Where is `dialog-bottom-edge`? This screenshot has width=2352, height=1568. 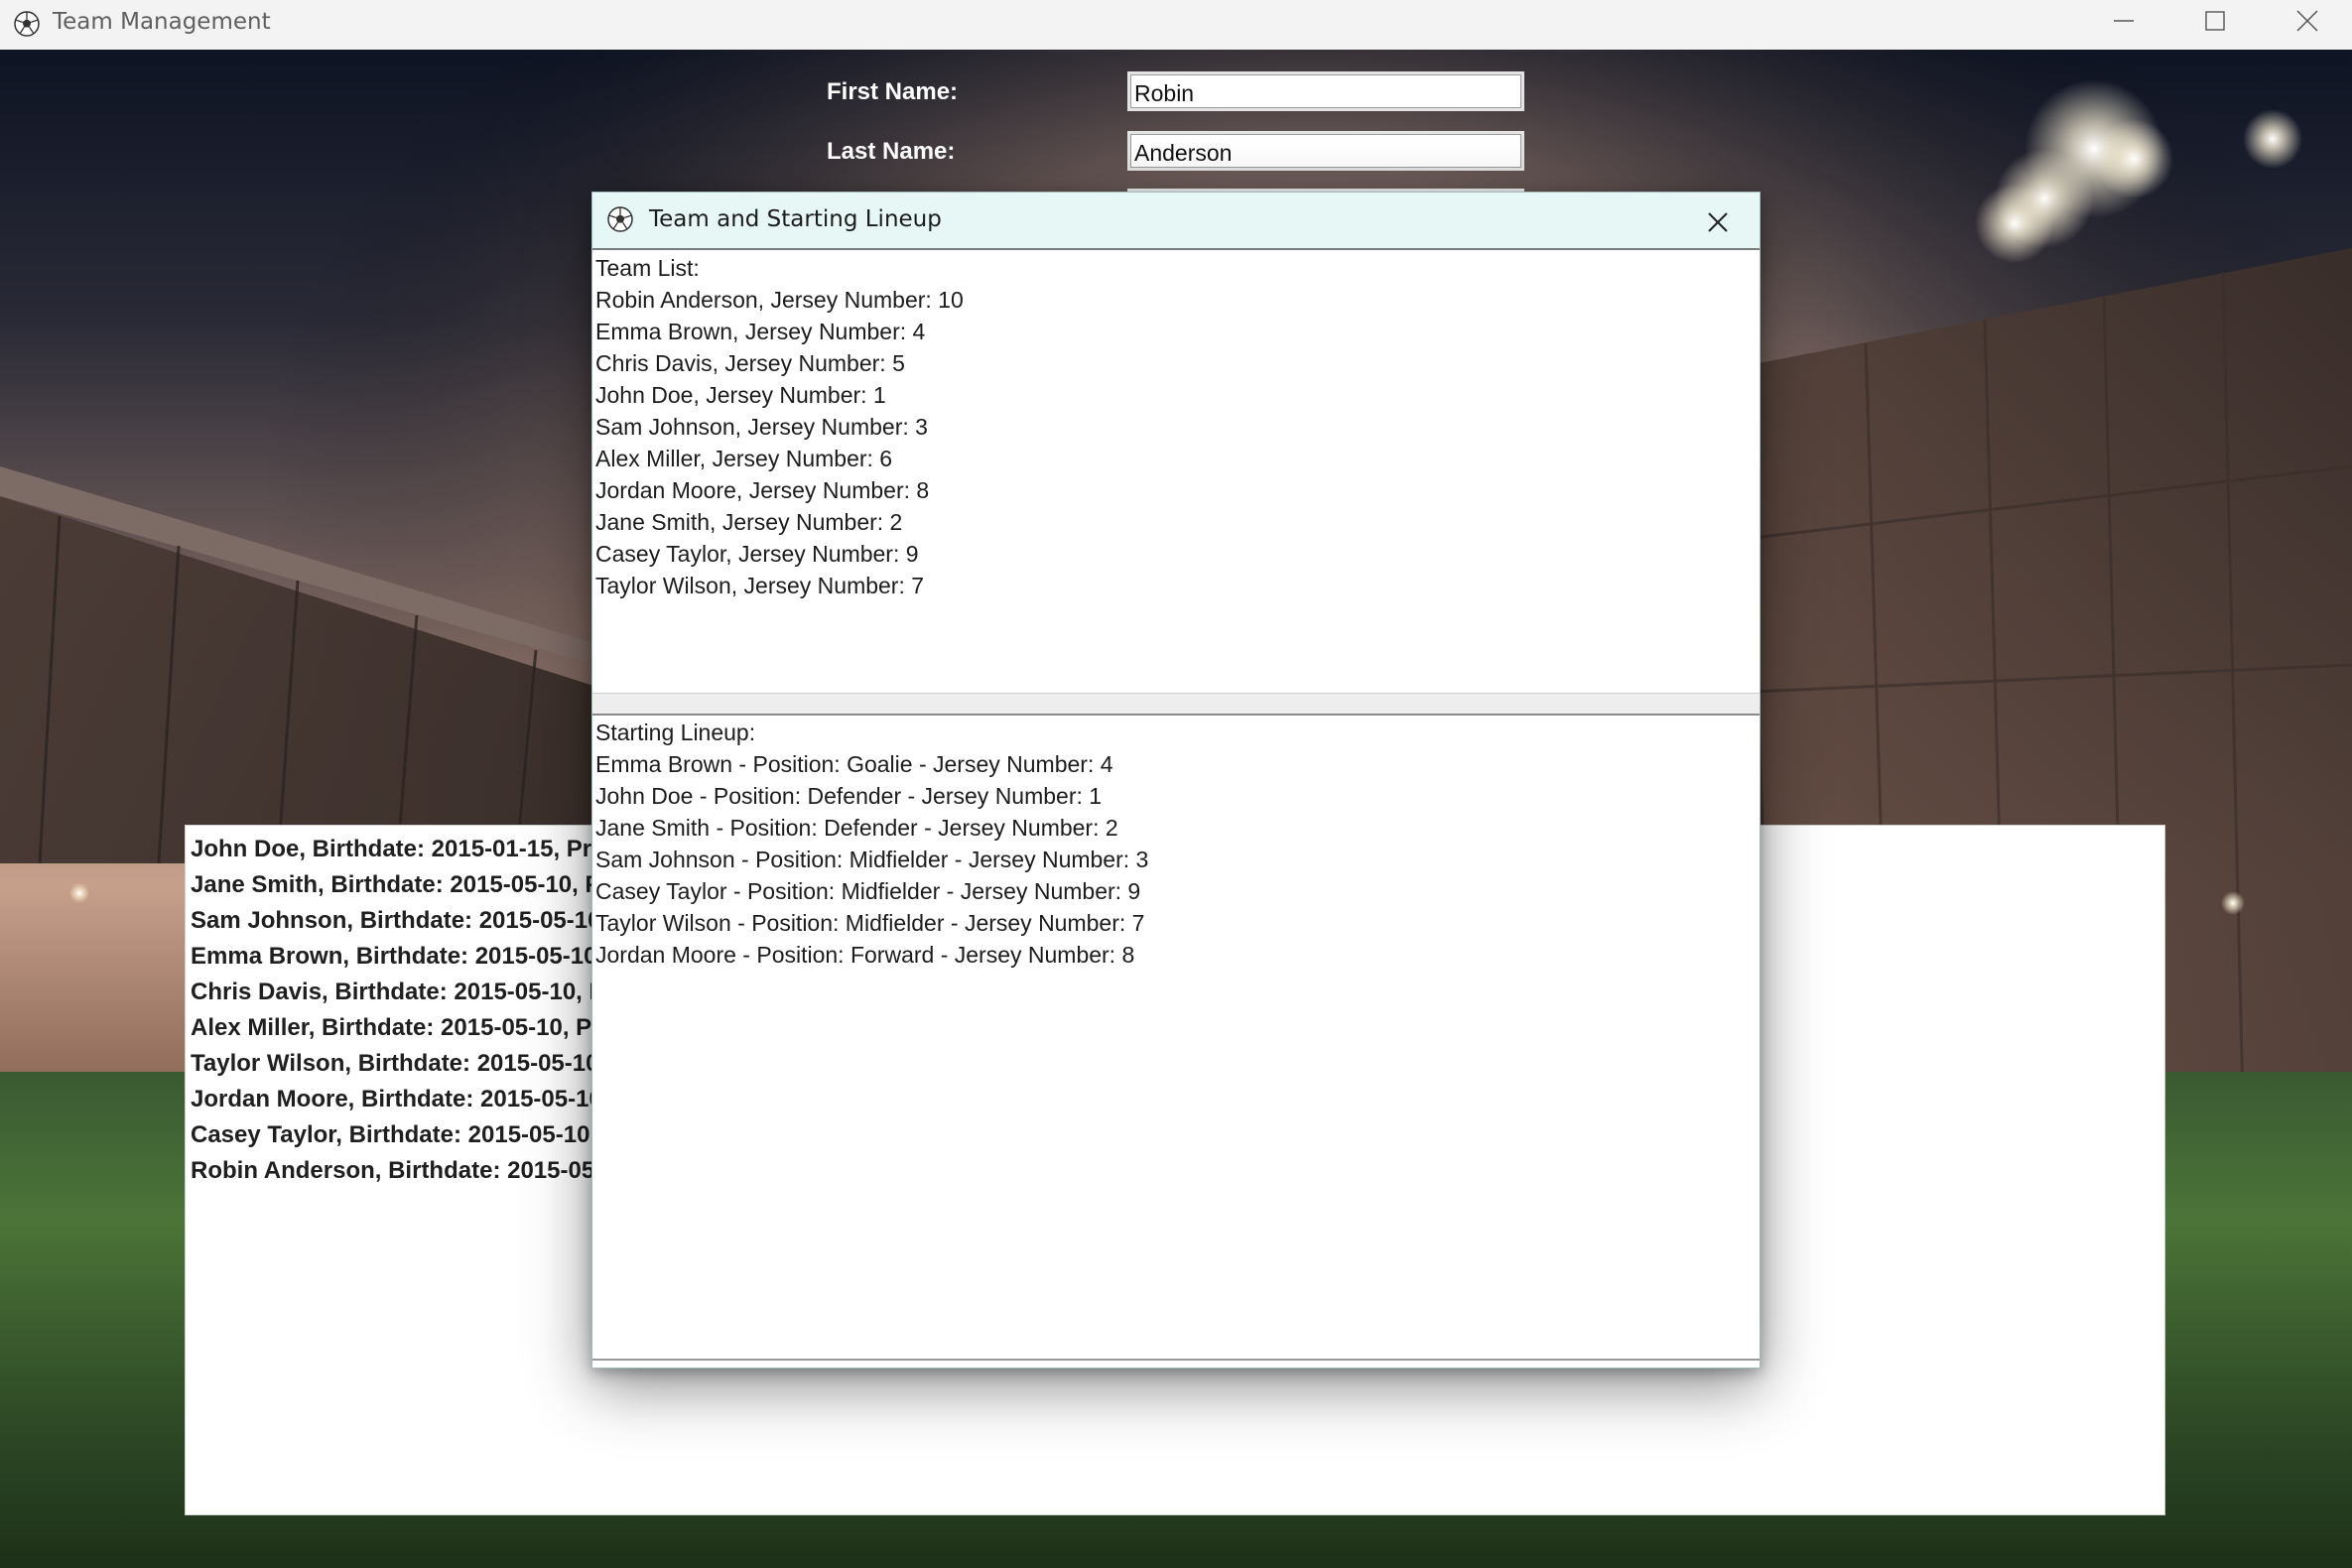
dialog-bottom-edge is located at coordinates (1176, 1363).